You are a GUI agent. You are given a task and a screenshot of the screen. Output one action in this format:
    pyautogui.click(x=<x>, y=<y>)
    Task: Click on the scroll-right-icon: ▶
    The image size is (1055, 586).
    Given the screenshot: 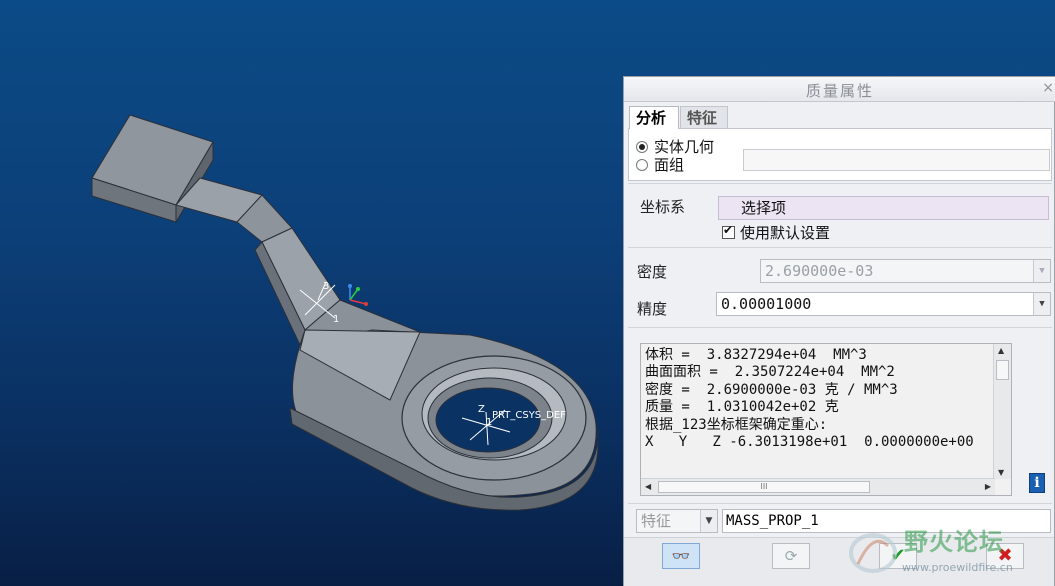 What is the action you would take?
    pyautogui.click(x=988, y=486)
    